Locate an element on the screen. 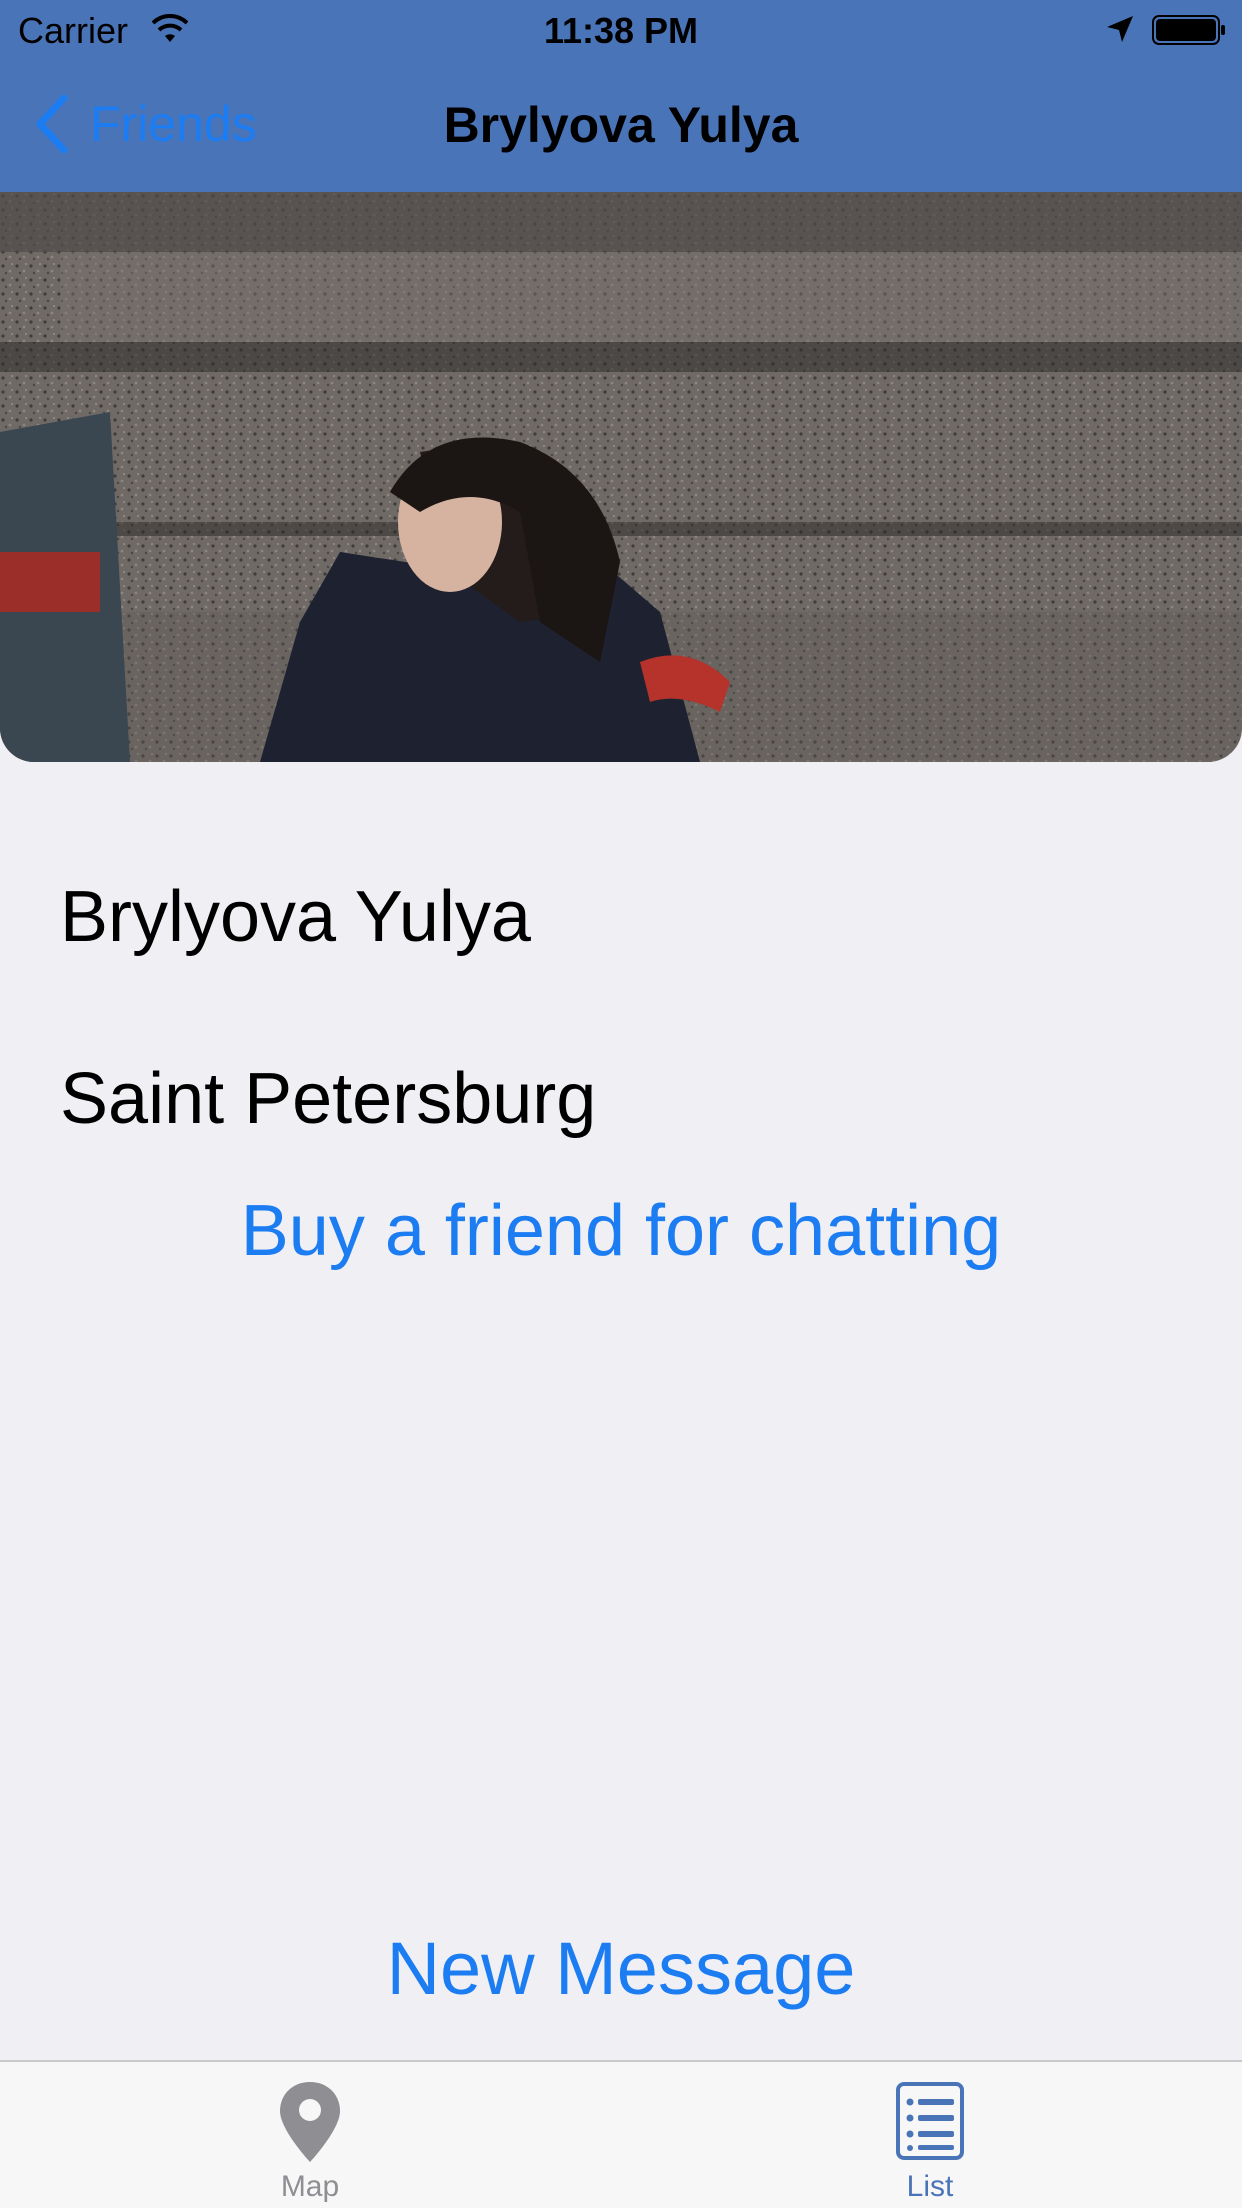 The height and width of the screenshot is (2208, 1242). map-pin-icon is located at coordinates (310, 2122).